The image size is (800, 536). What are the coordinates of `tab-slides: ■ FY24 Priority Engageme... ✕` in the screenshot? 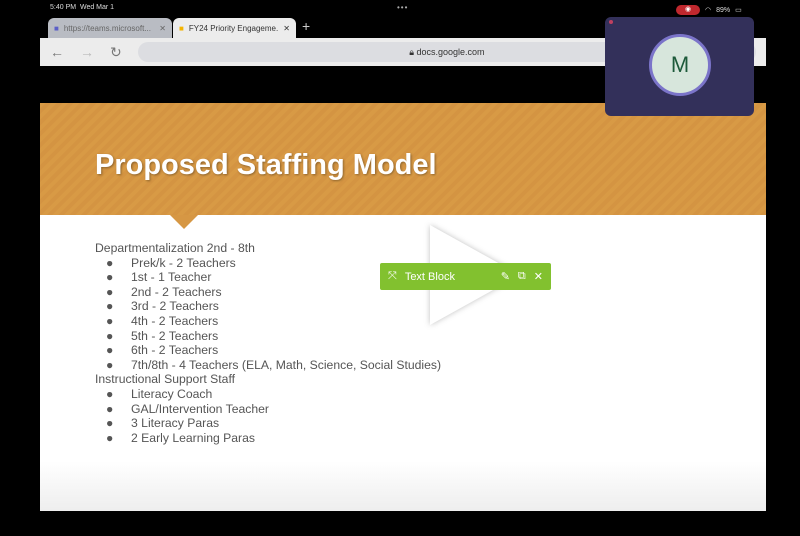 It's located at (234, 28).